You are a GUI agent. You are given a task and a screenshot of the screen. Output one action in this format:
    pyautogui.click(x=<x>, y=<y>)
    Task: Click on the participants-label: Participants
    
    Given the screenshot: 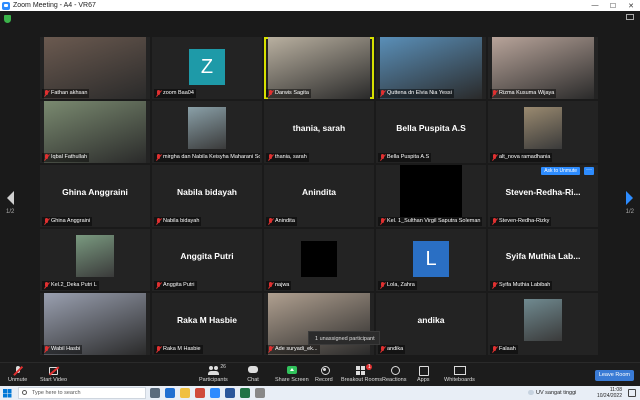 What is the action you would take?
    pyautogui.click(x=213, y=380)
    